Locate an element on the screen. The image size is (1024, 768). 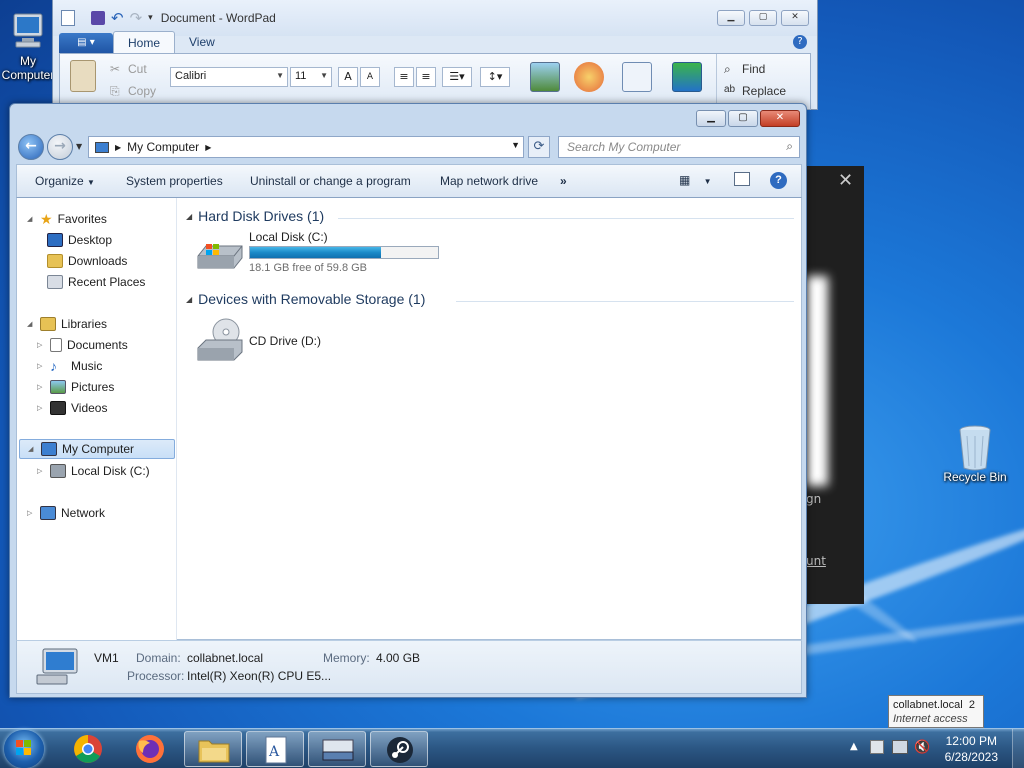
nav-desktop: Desktop is located at coordinates (79, 240).